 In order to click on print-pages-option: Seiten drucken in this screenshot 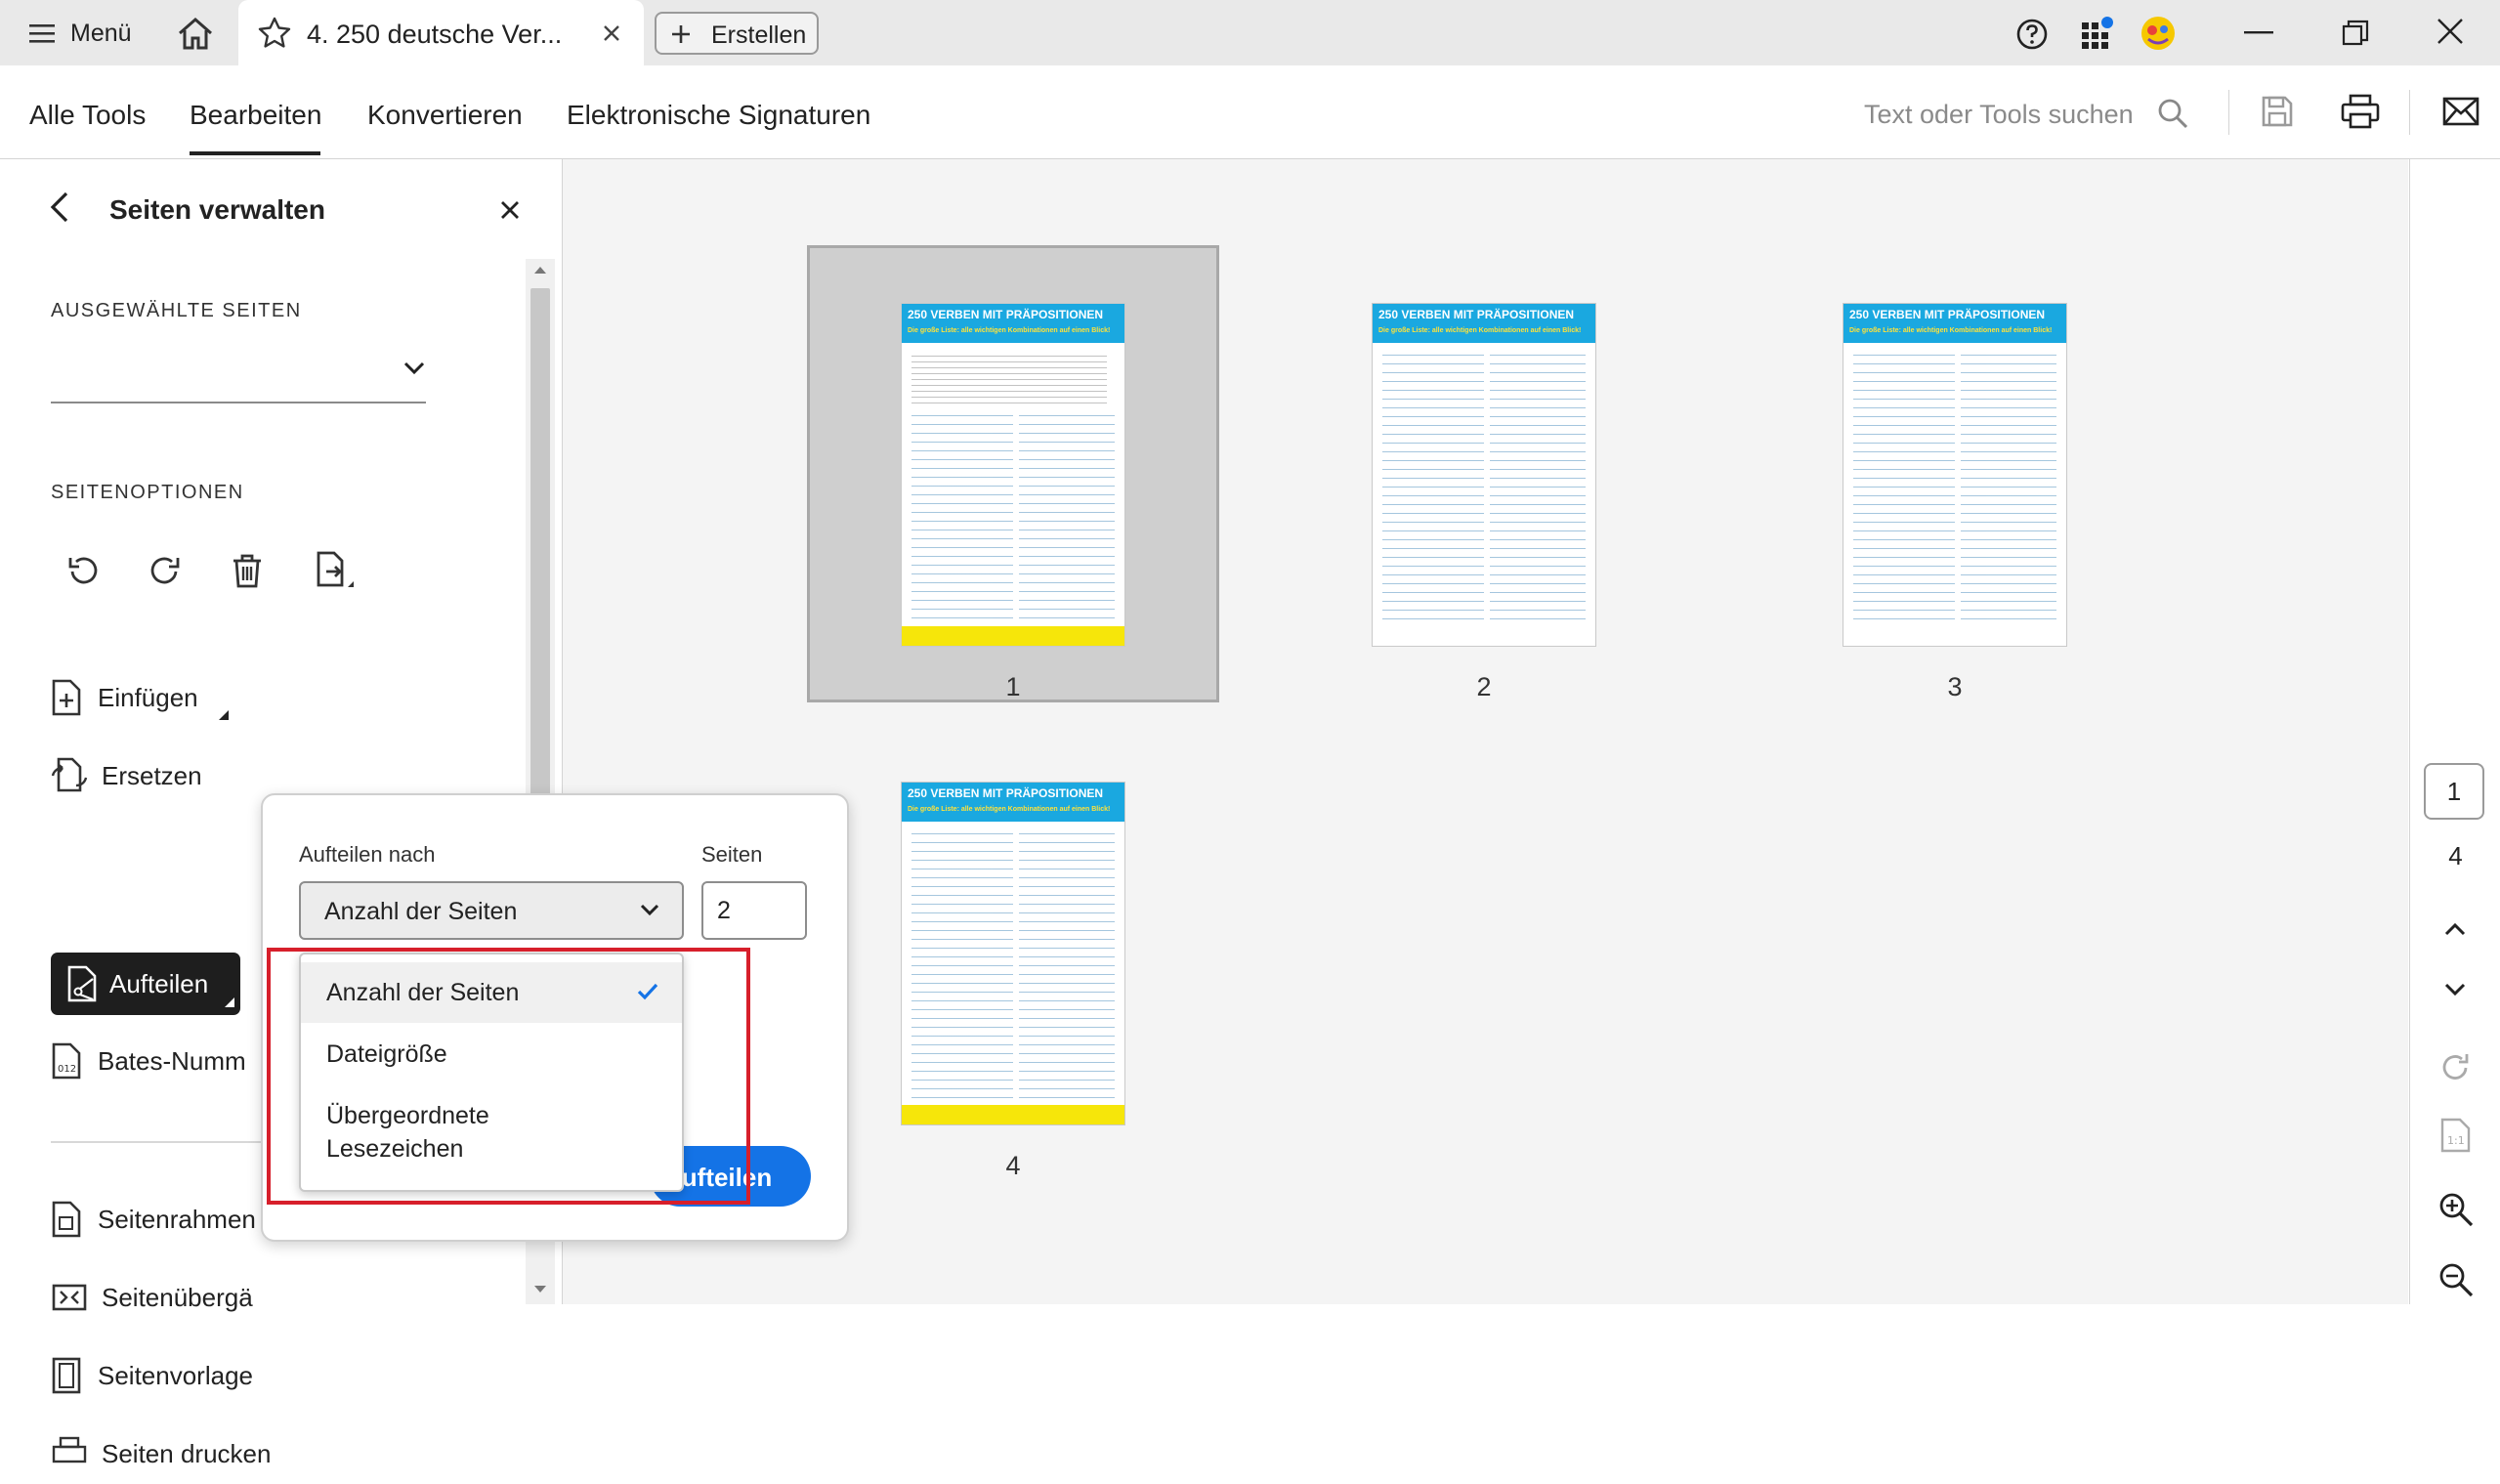, I will do `click(161, 1453)`.